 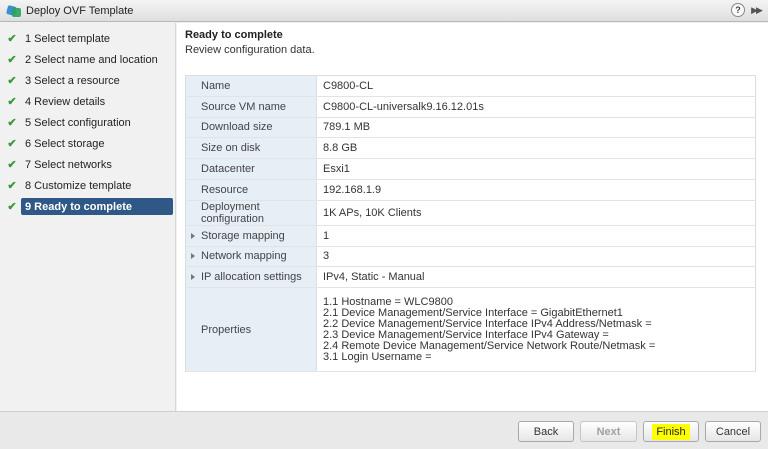 I want to click on step-label: 8 Customize template, so click(x=78, y=185).